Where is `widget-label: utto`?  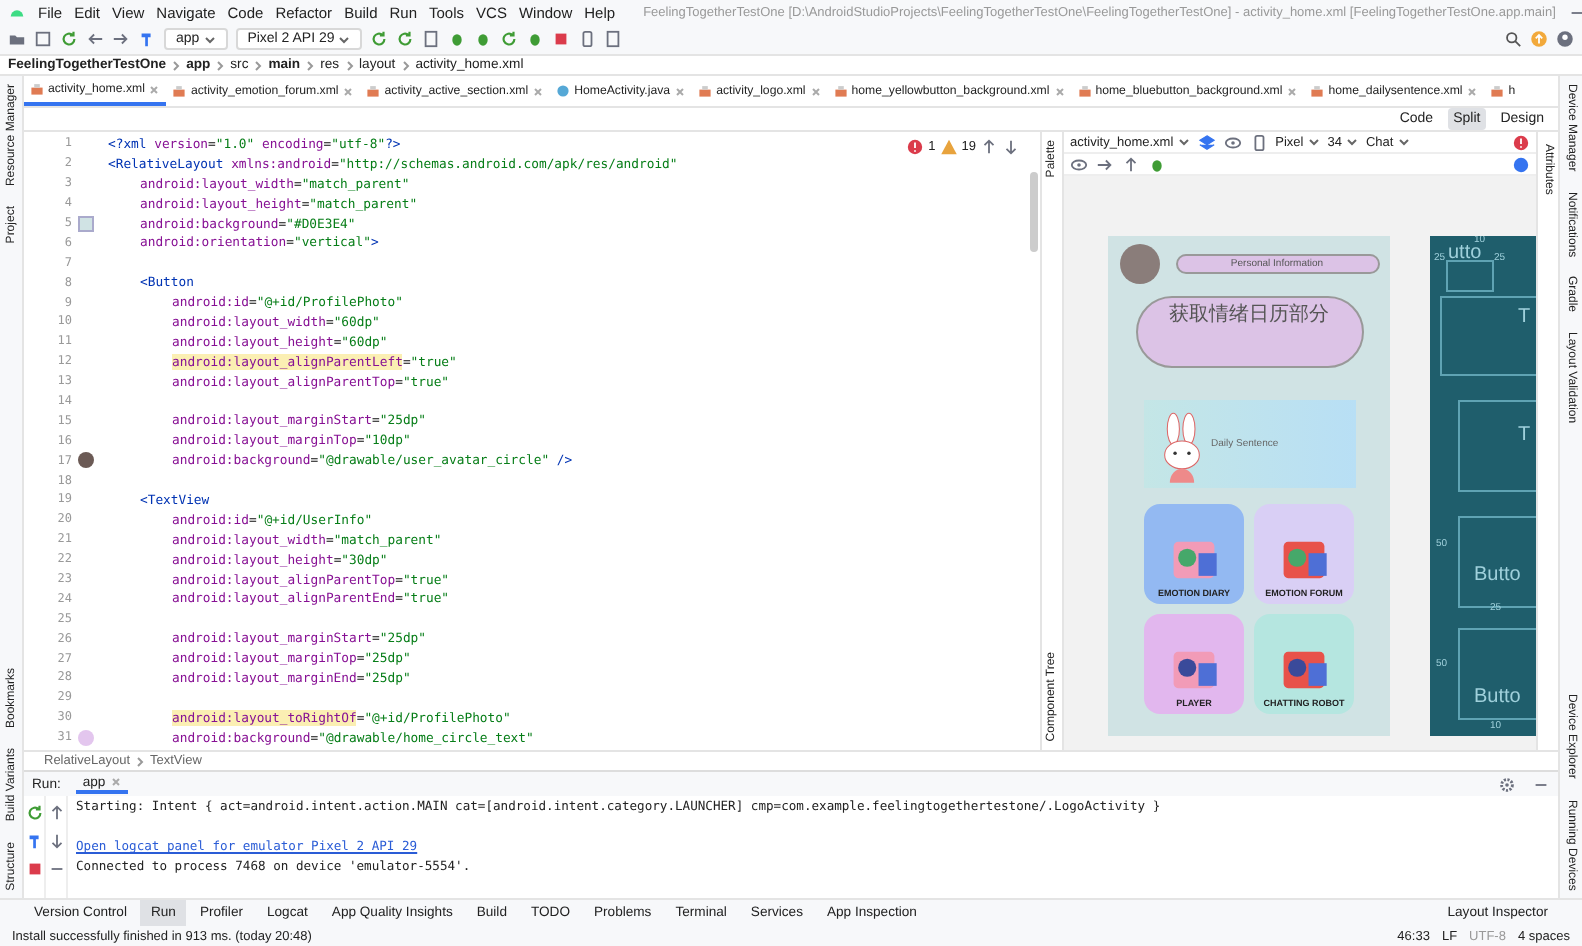 widget-label: utto is located at coordinates (1465, 254).